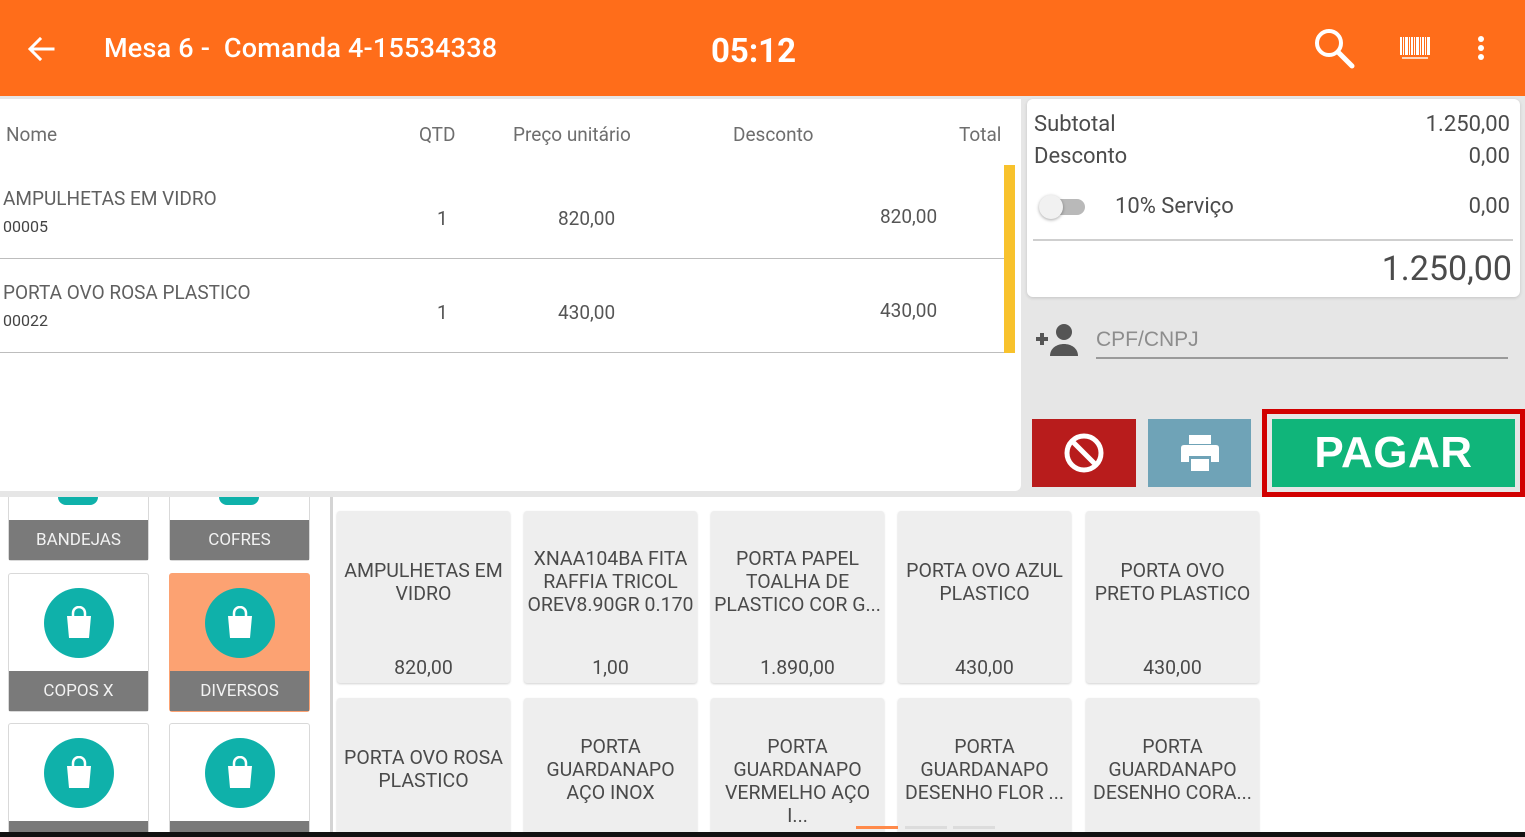 This screenshot has width=1525, height=837. I want to click on printer-icon, so click(1199, 453).